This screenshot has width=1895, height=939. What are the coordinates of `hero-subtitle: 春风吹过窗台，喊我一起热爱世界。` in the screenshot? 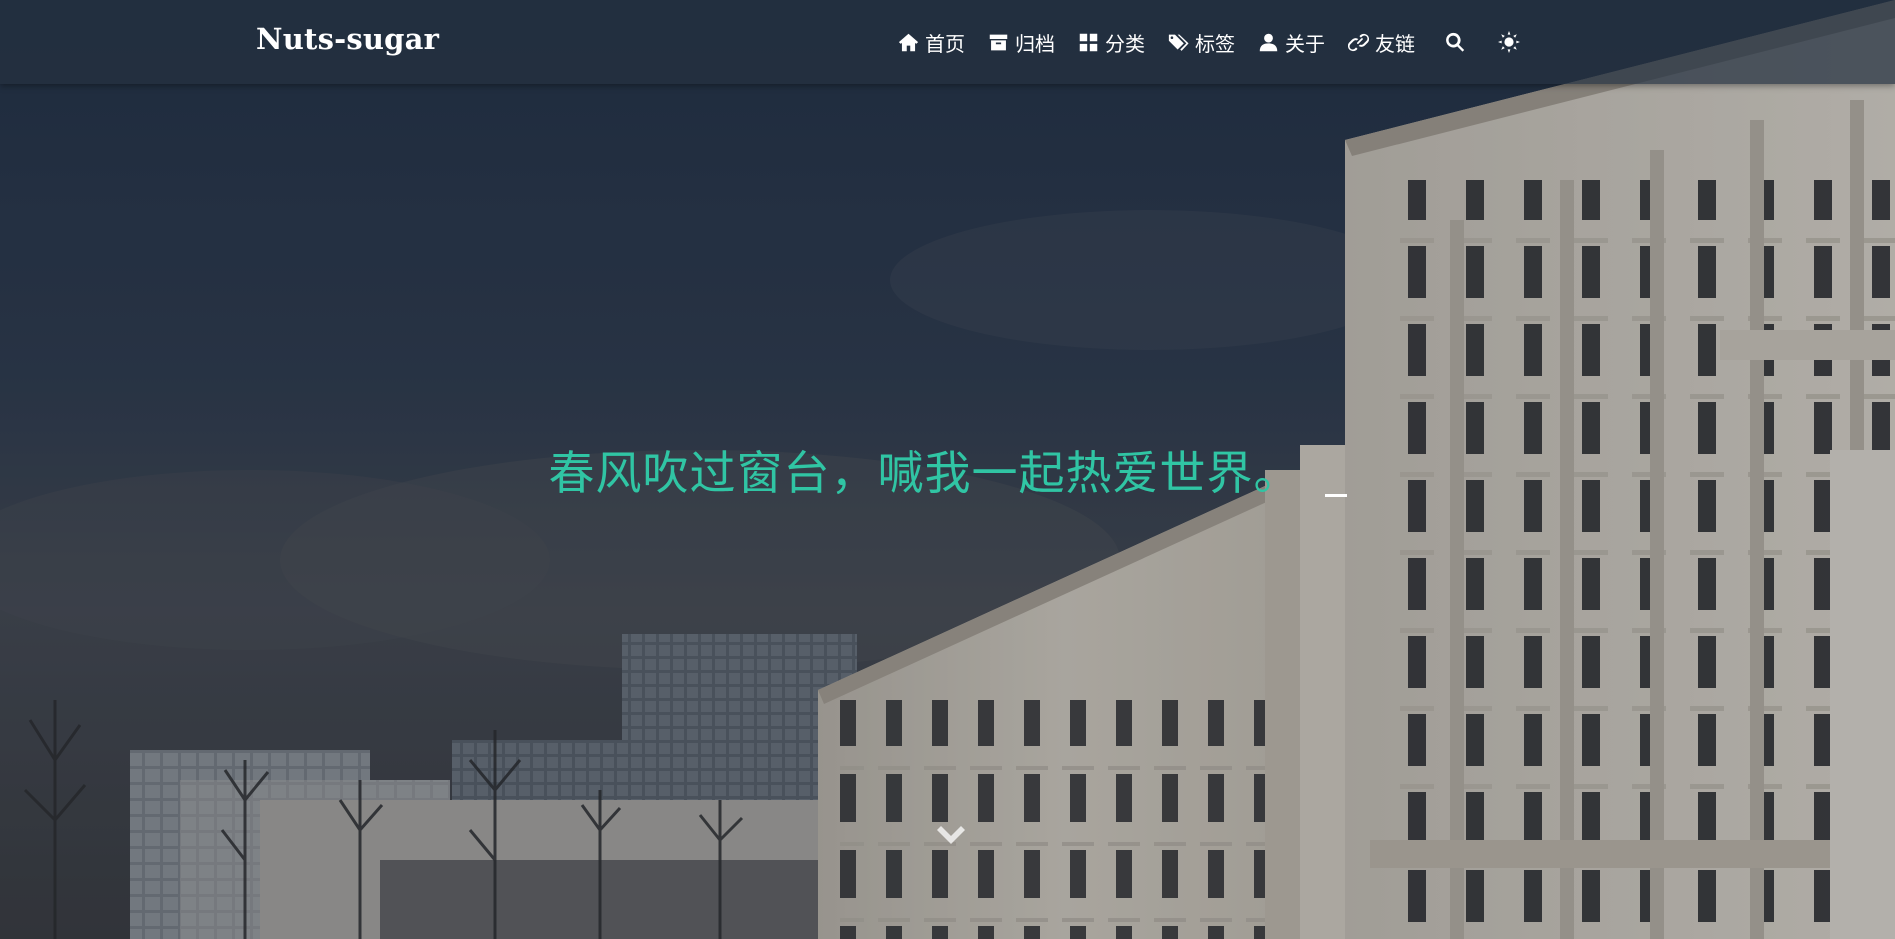 It's located at (924, 473).